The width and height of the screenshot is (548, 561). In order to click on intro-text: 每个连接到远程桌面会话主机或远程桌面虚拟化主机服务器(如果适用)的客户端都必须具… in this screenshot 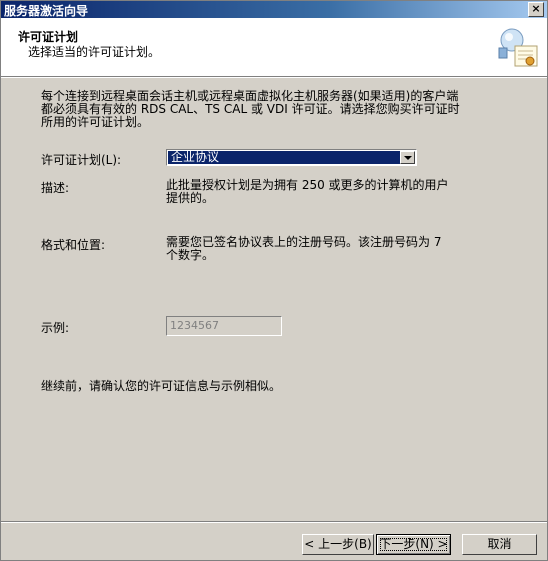, I will do `click(250, 109)`.